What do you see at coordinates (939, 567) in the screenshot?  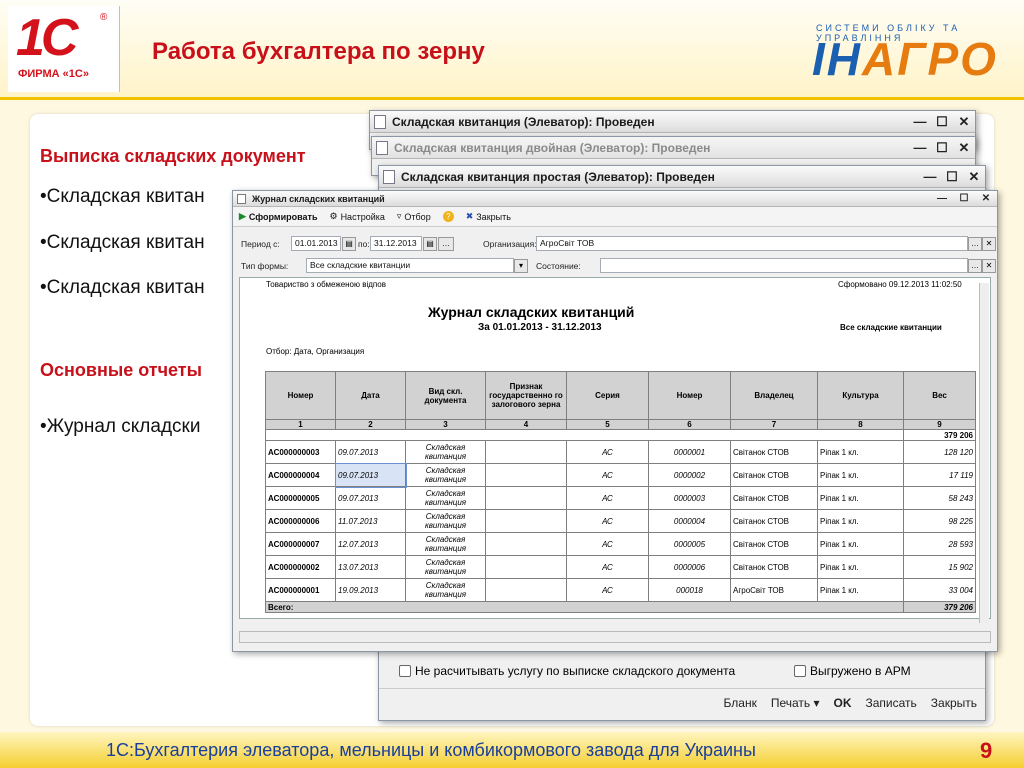 I see `cell-weight: 15 902` at bounding box center [939, 567].